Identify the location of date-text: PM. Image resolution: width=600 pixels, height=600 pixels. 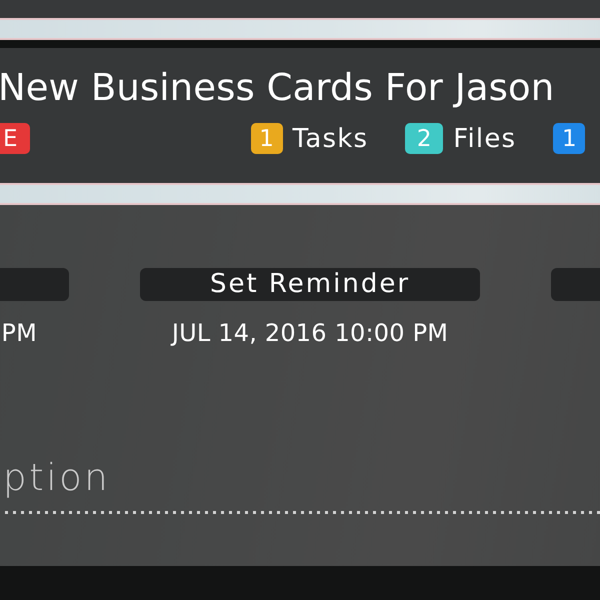
(19, 333).